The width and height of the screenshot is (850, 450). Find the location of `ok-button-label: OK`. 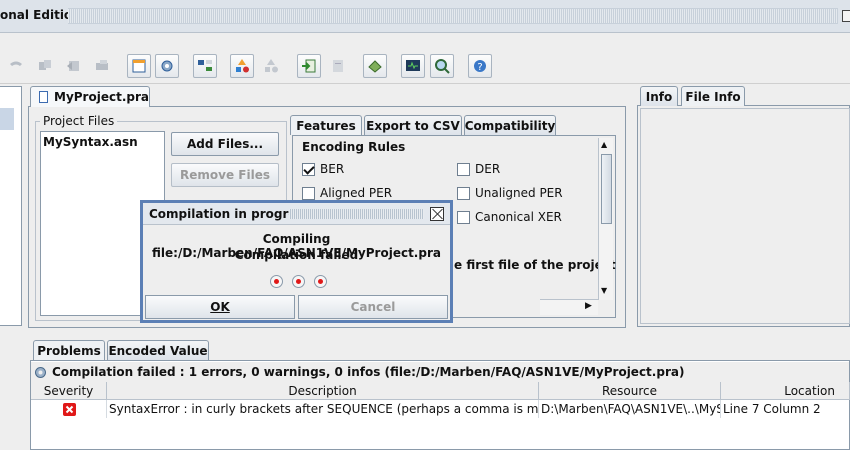

ok-button-label: OK is located at coordinates (220, 307).